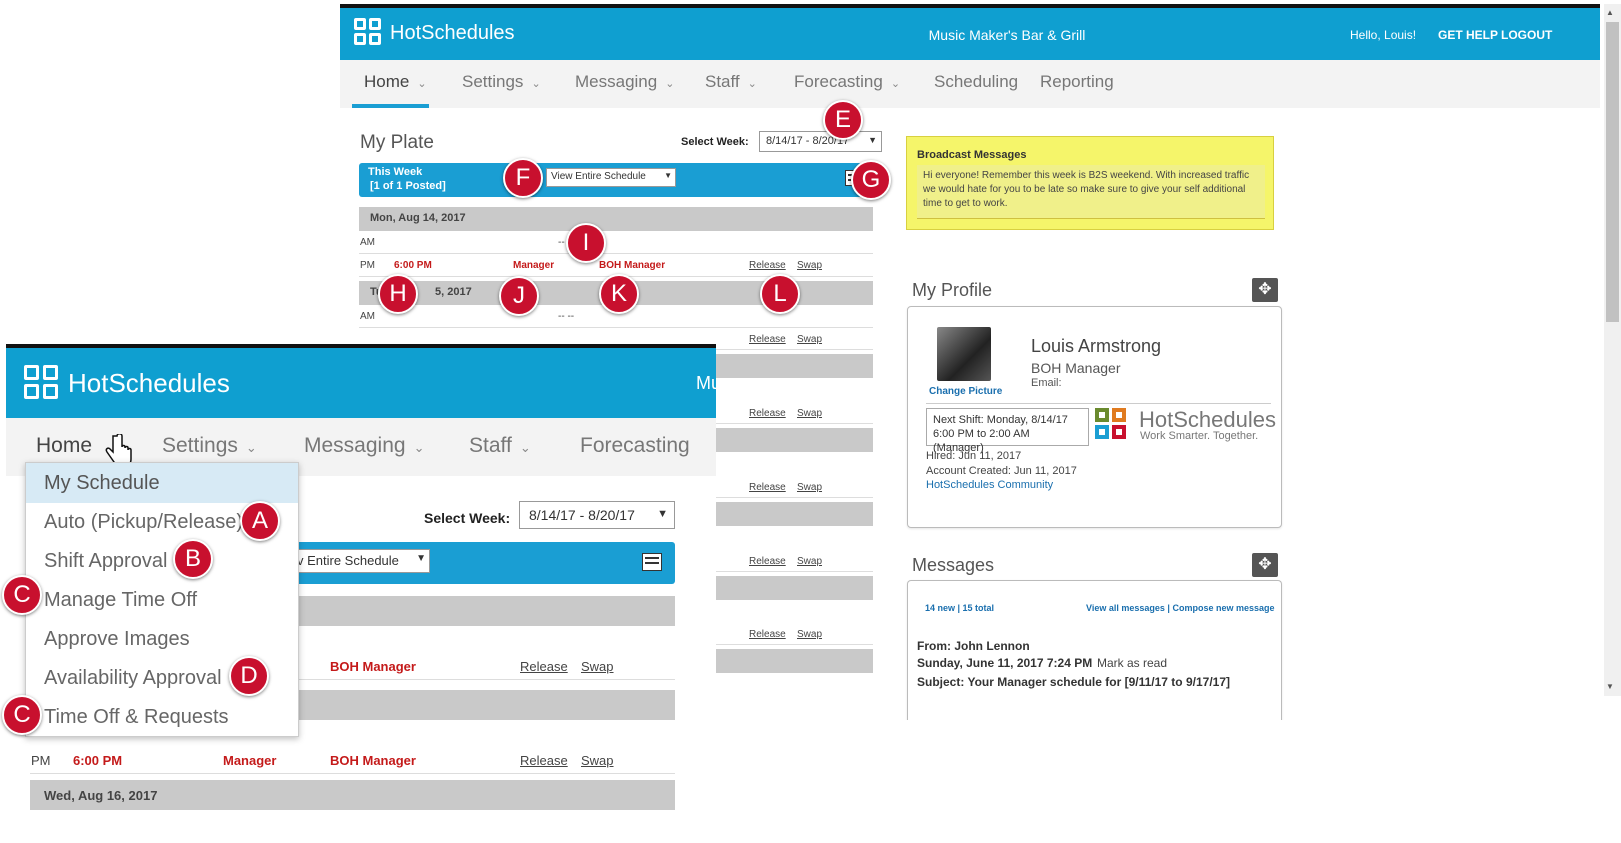 This screenshot has height=843, width=1621. Describe the element at coordinates (586, 243) in the screenshot. I see `annotation-badge-i: I` at that location.